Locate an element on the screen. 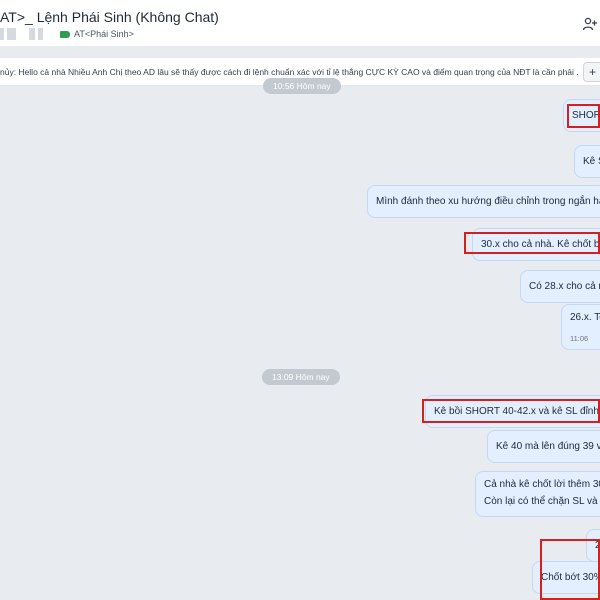 This screenshot has height=600, width=600. message-bubble: 30.x cho cả nhà. Kê chốt bớt is located at coordinates (536, 244).